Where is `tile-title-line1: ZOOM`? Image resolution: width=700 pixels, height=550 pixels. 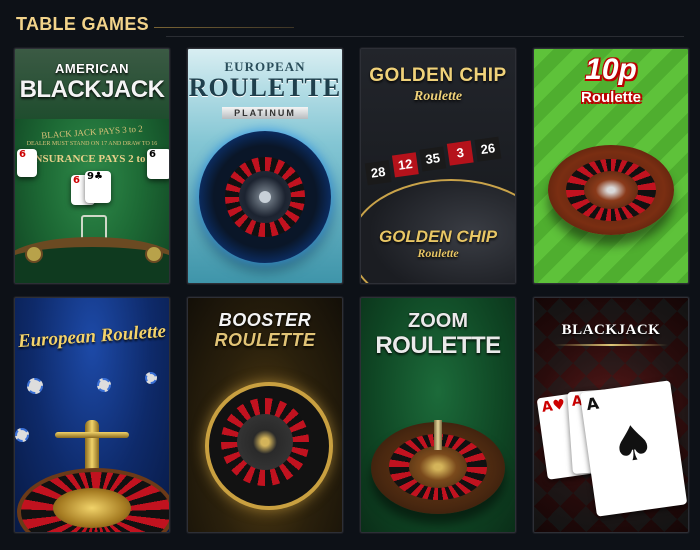
tile-title-line1: ZOOM is located at coordinates (438, 321).